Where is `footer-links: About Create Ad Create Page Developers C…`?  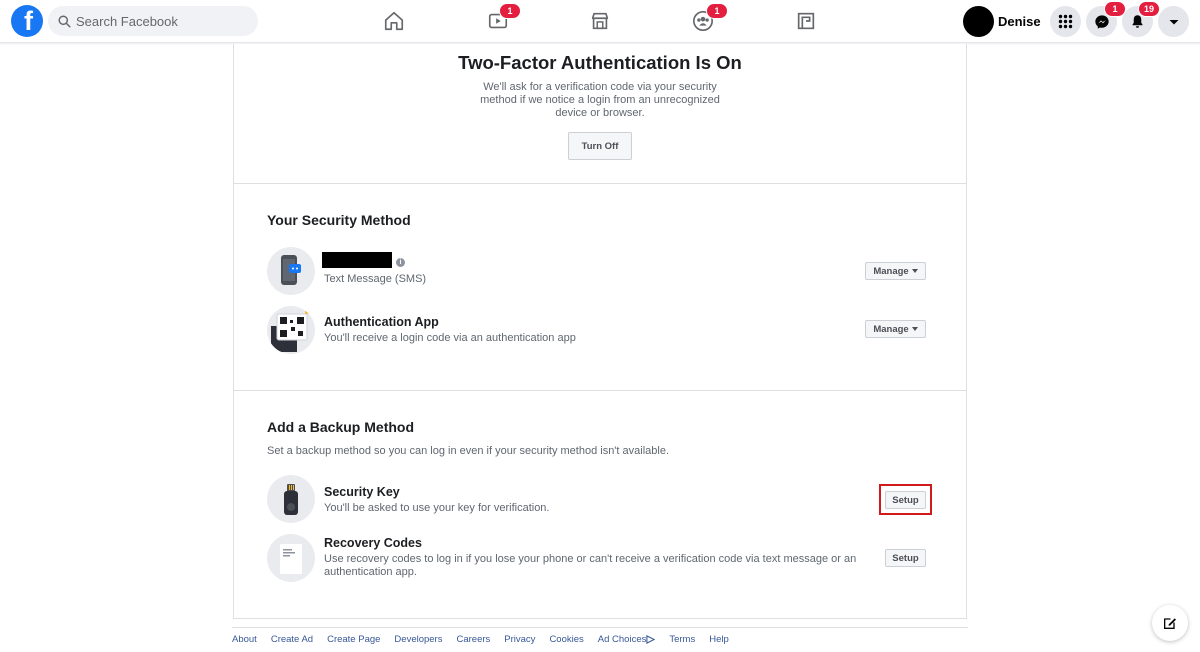 footer-links: About Create Ad Create Page Developers C… is located at coordinates (600, 636).